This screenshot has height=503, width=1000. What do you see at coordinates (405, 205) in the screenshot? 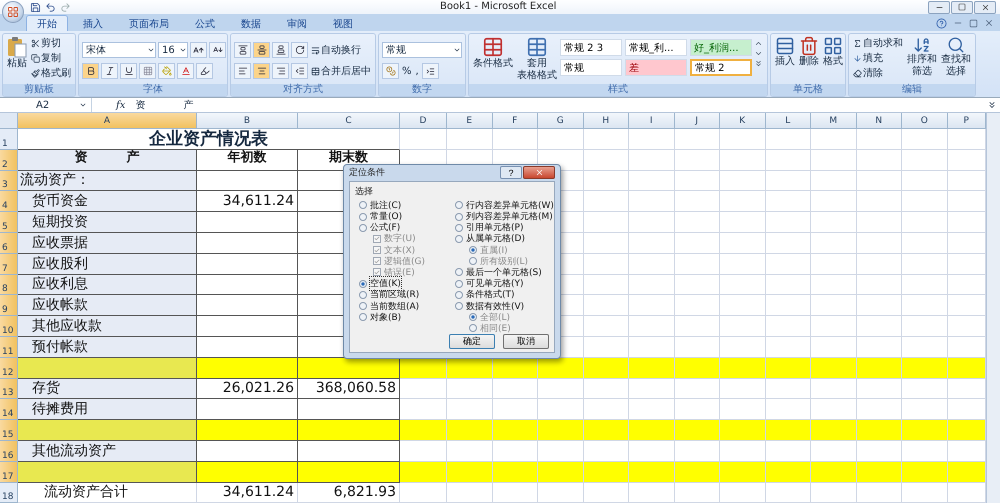
I see `radio-option: 批注(C)` at bounding box center [405, 205].